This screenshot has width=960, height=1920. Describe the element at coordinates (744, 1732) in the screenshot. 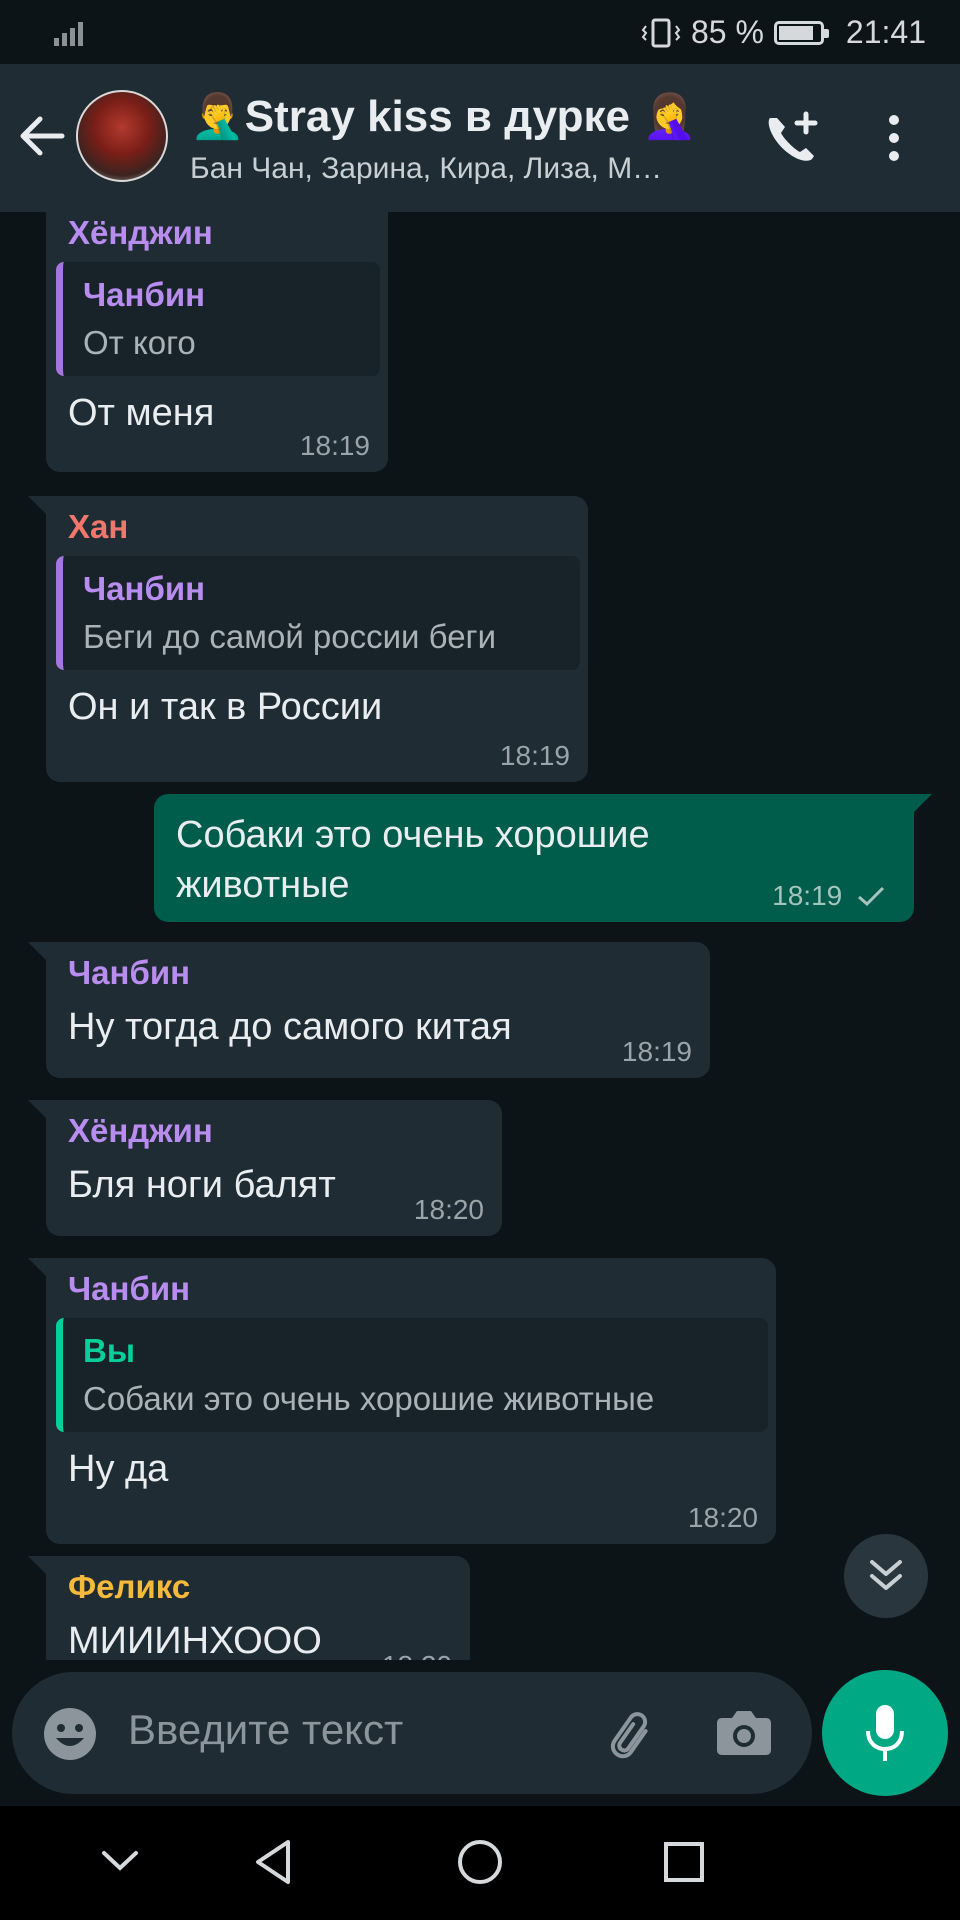

I see `camera-icon` at that location.